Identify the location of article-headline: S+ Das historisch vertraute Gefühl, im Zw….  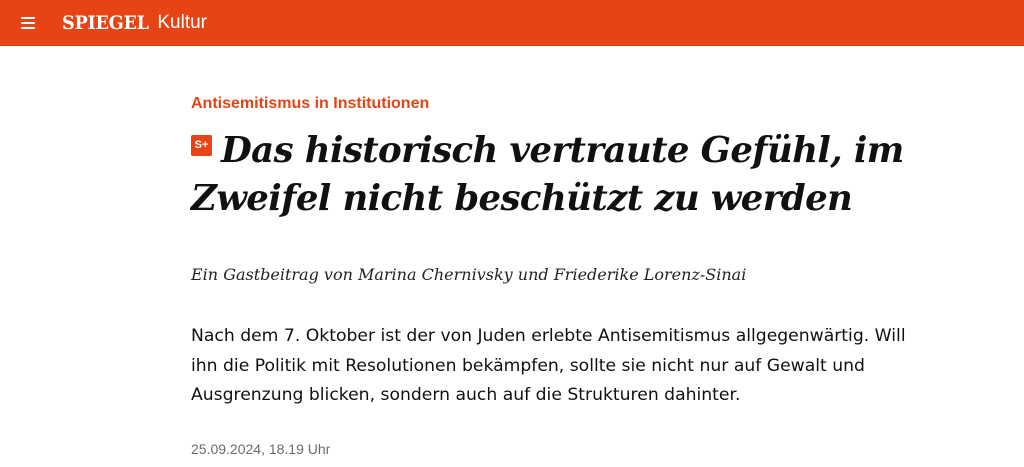
(556, 175).